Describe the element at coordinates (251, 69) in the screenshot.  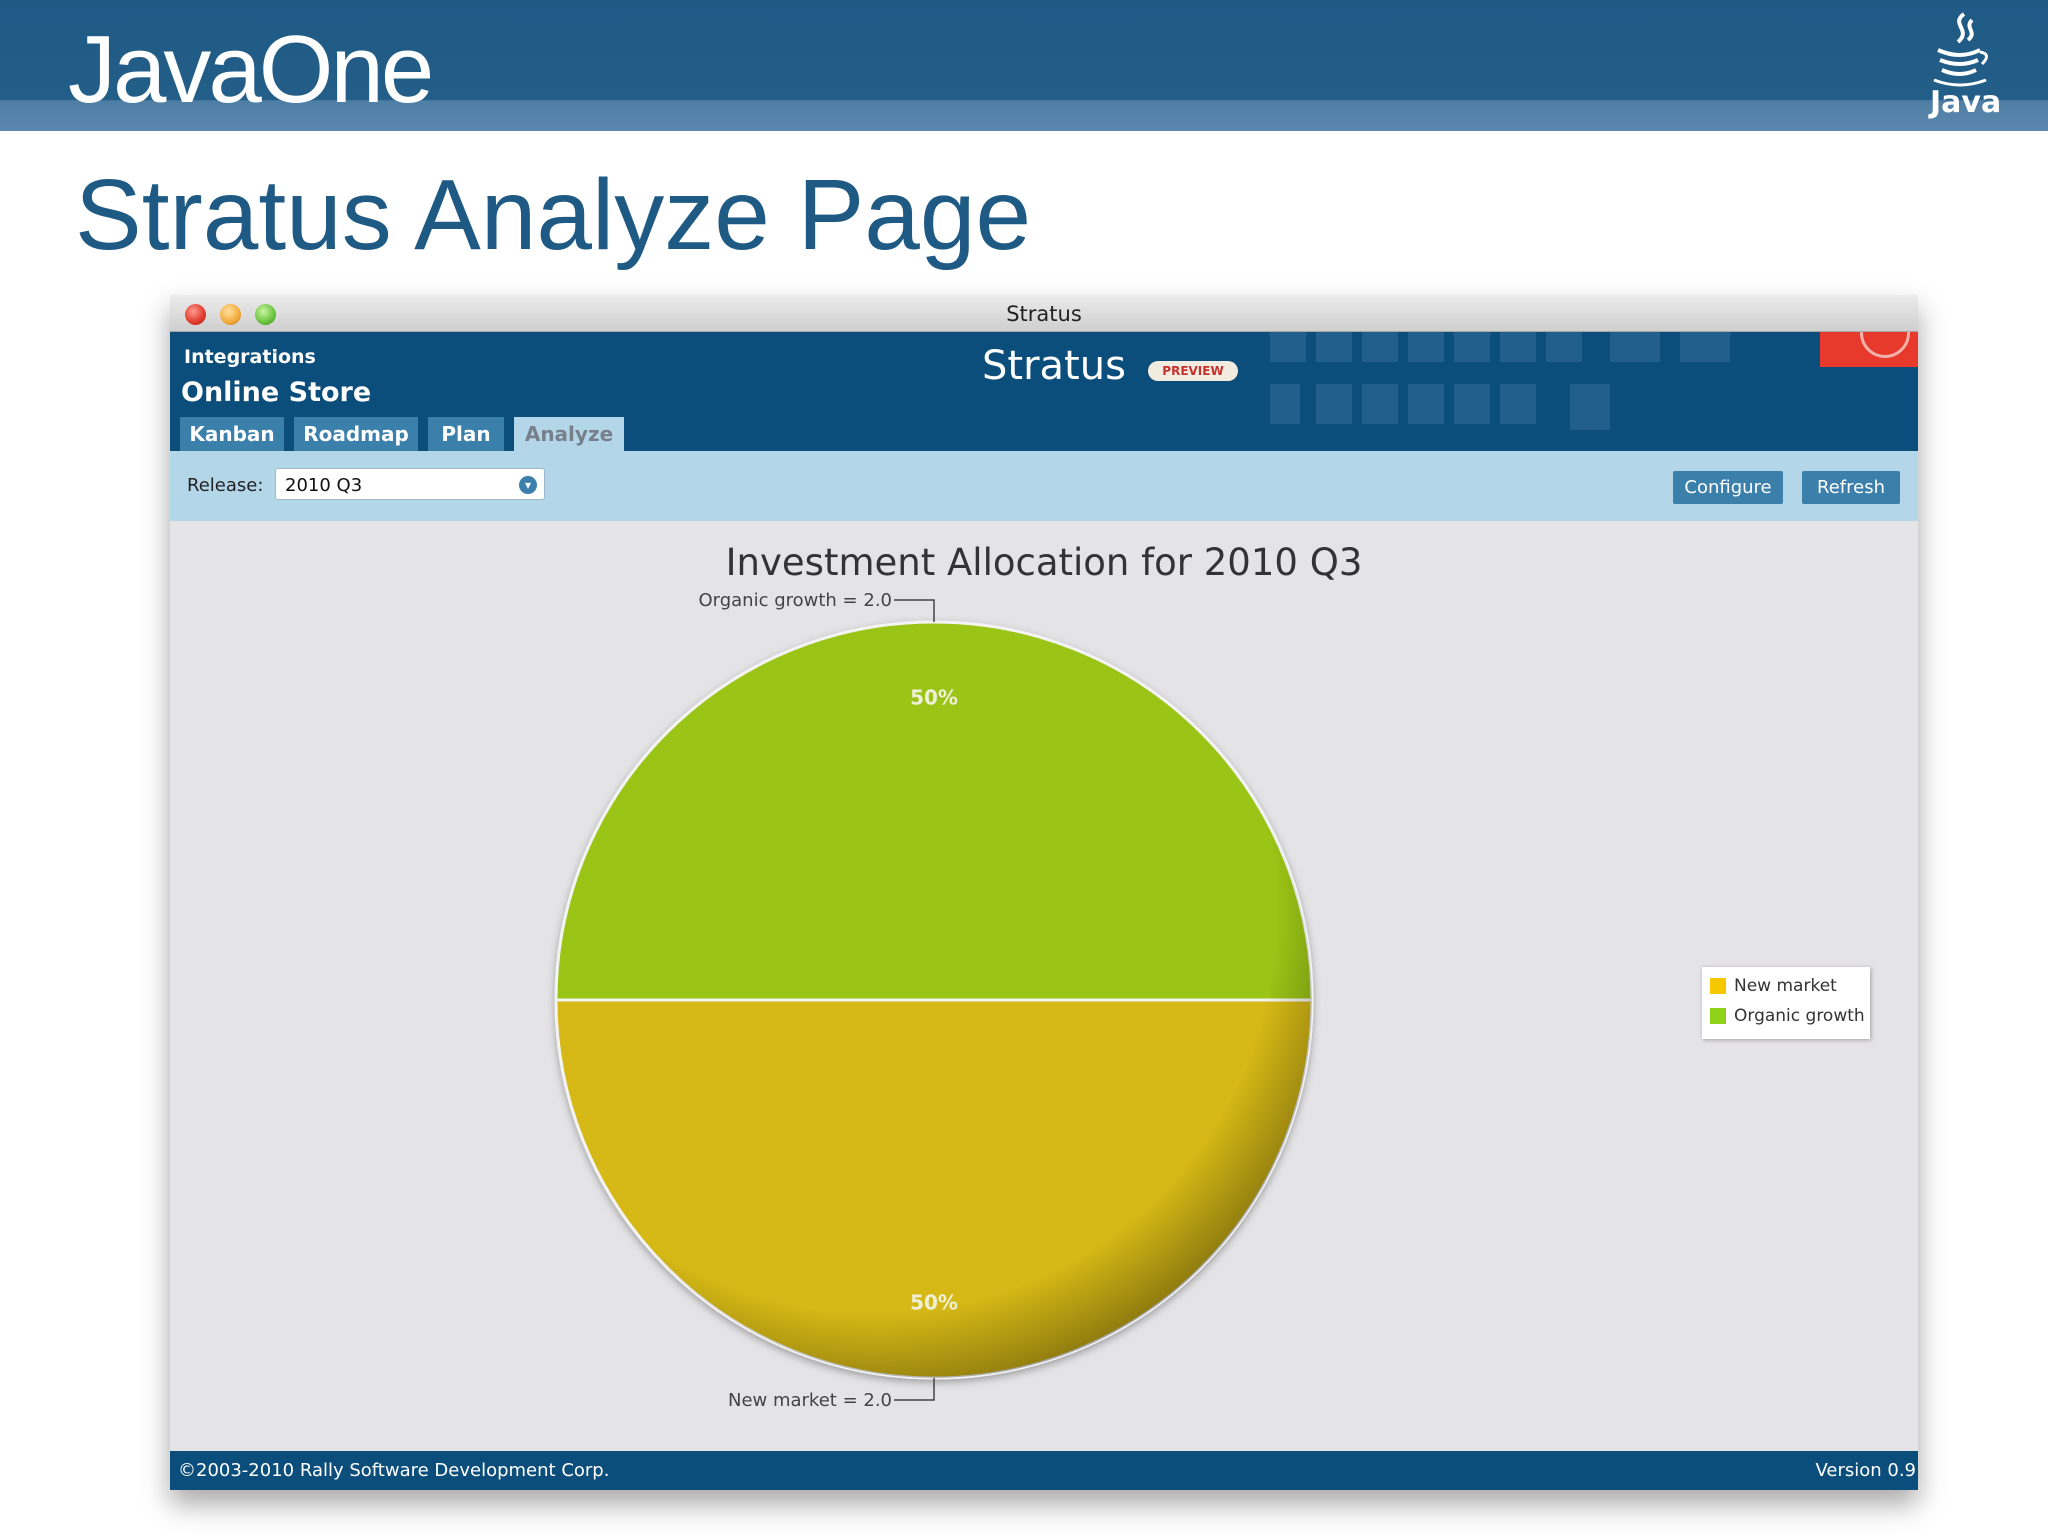
I see `javaone-logo: JavaOne` at that location.